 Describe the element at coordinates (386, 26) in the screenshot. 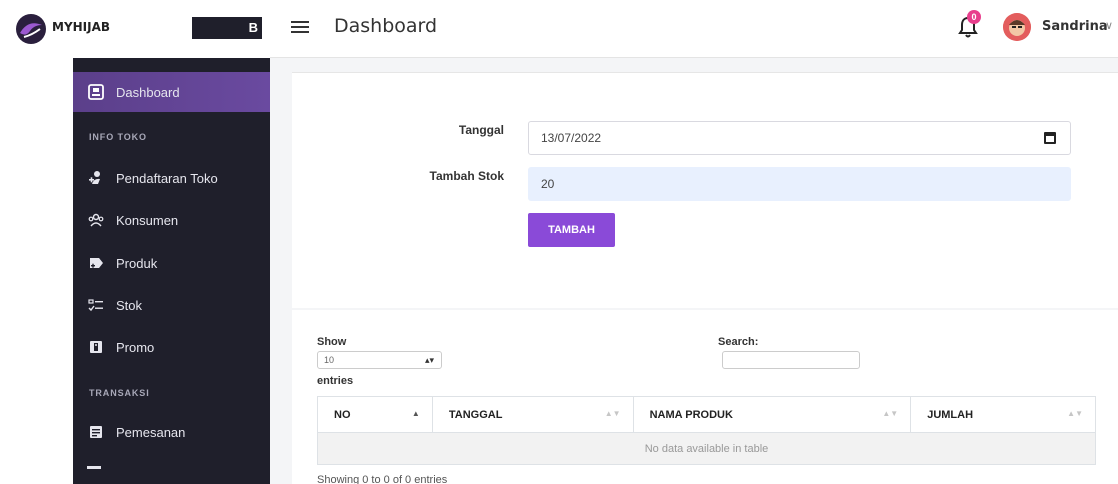

I see `page-title: Dashboard` at that location.